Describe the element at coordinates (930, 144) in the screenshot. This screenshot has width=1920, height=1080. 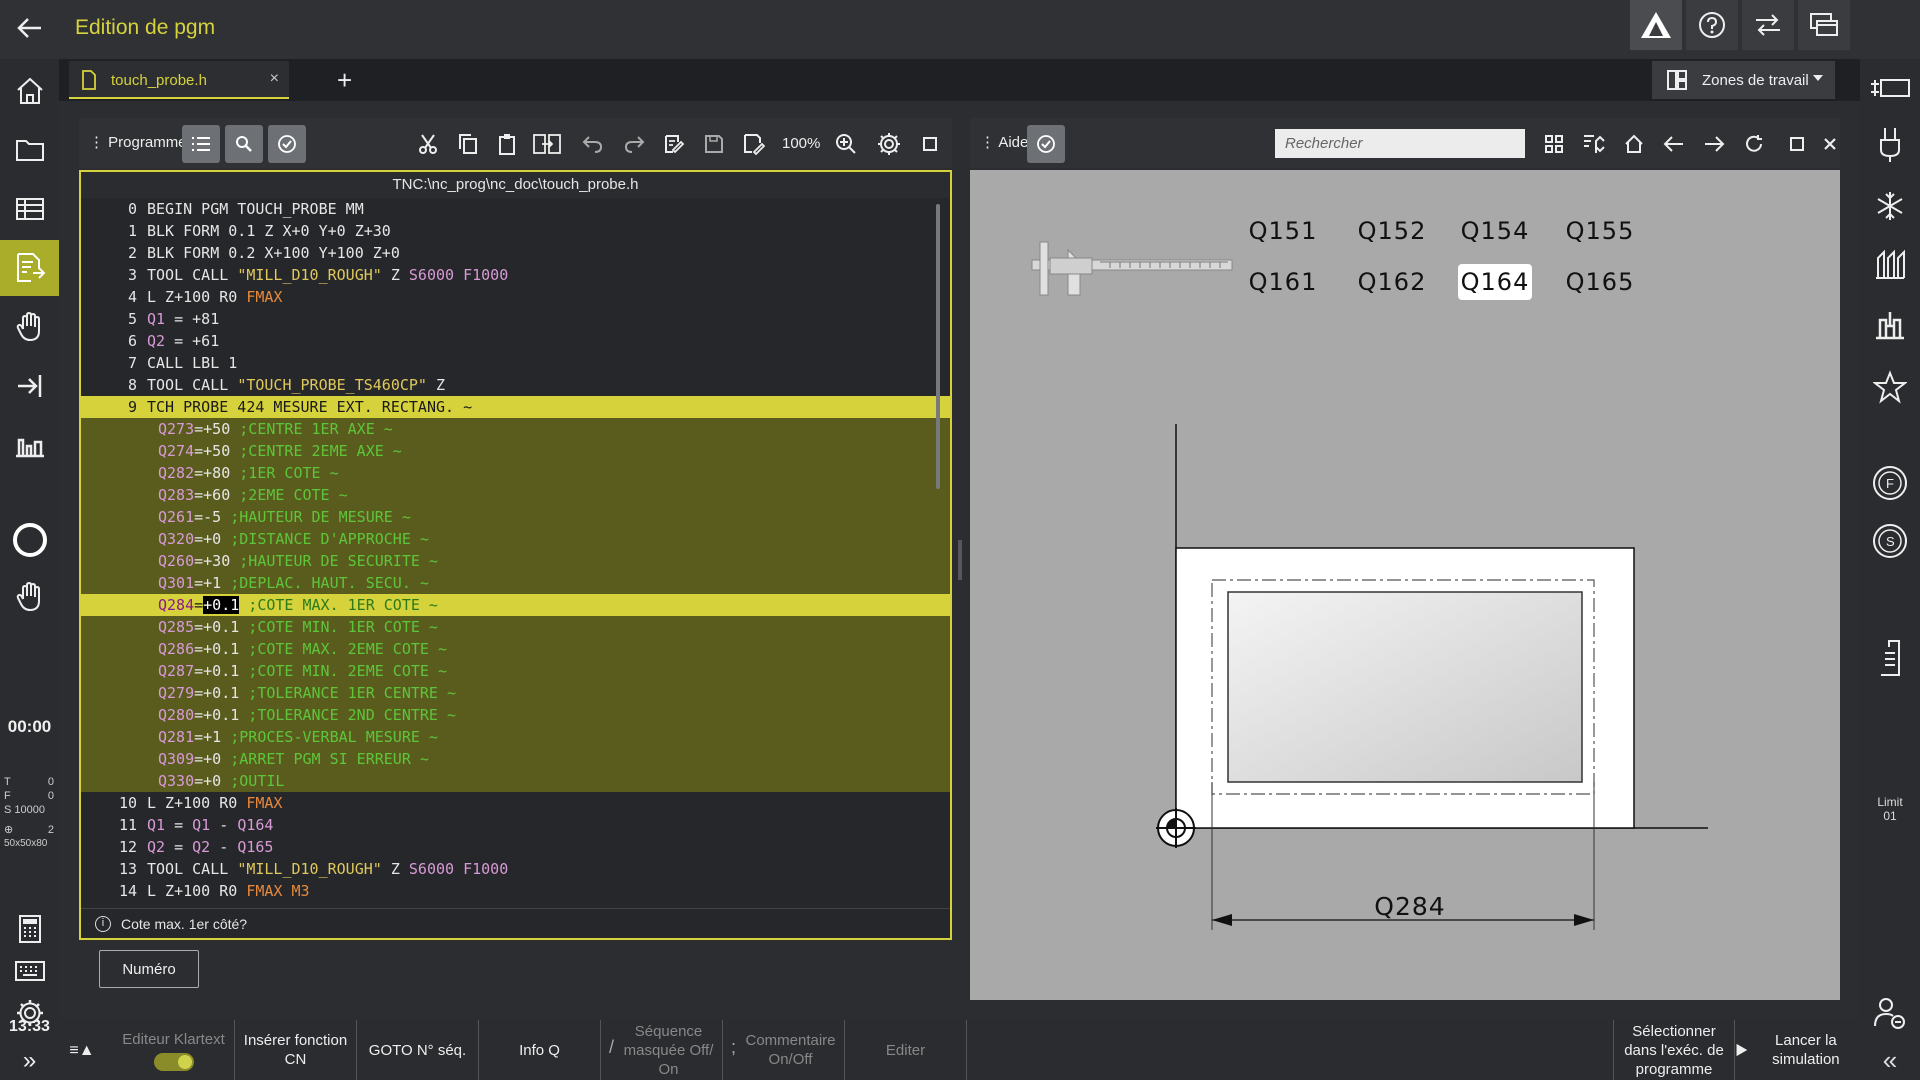
I see `maximize-button` at that location.